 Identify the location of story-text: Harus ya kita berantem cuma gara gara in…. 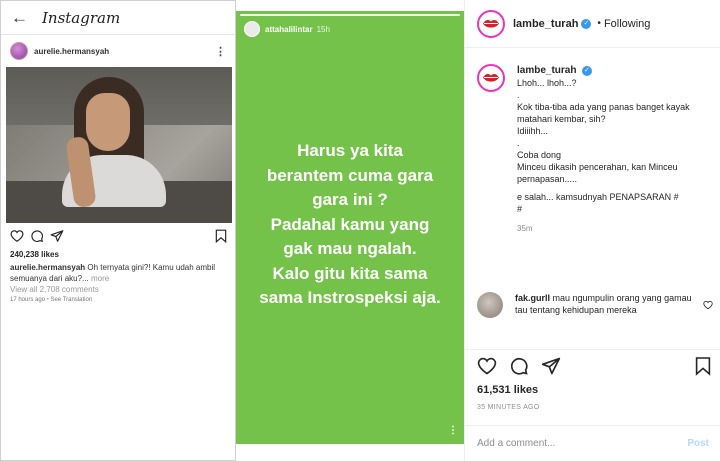
(350, 225).